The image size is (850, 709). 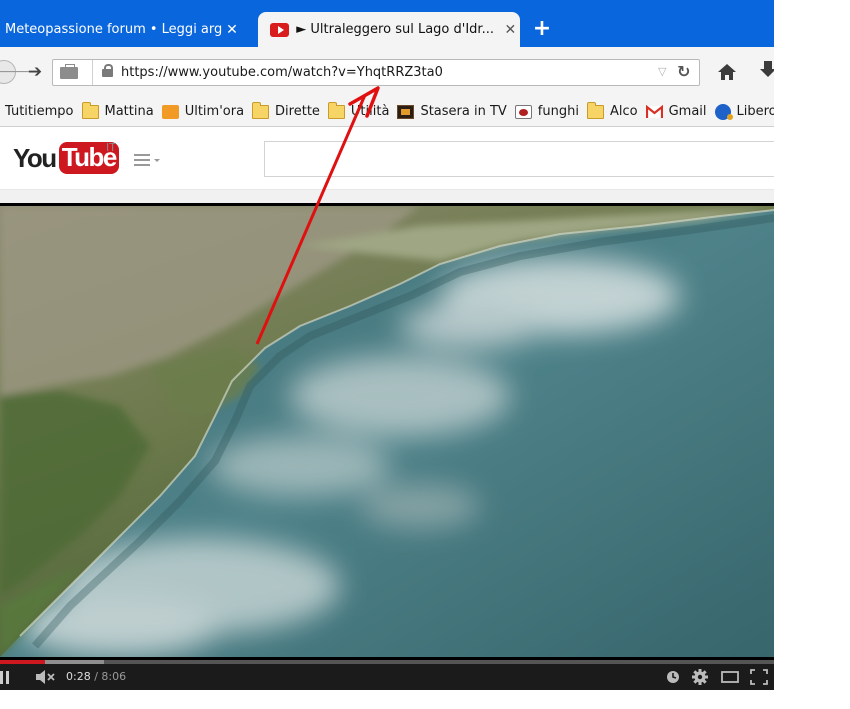 What do you see at coordinates (107, 70) in the screenshot?
I see `lock-icon` at bounding box center [107, 70].